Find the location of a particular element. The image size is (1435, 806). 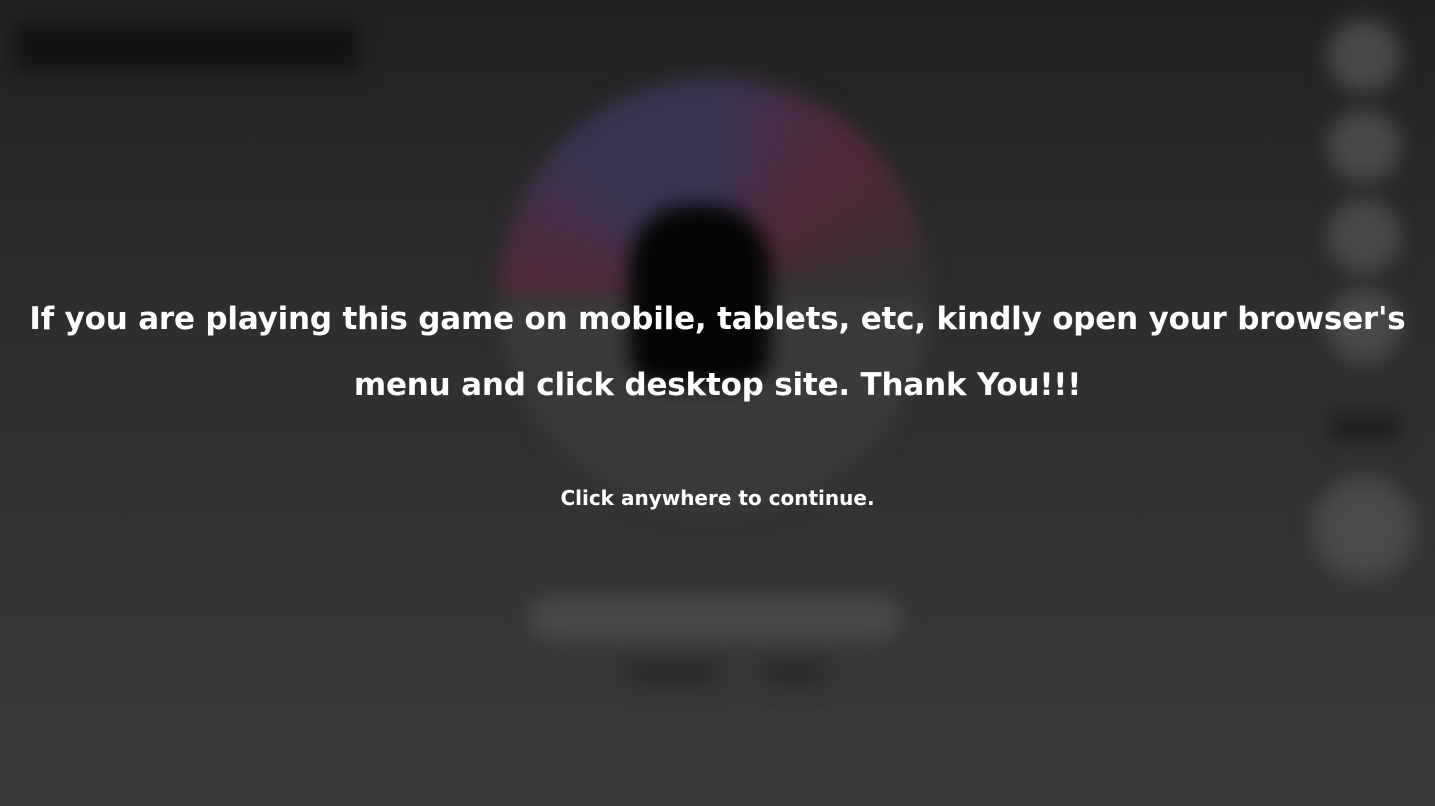

continue-hint: Click anywhere to continue. is located at coordinates (717, 498).